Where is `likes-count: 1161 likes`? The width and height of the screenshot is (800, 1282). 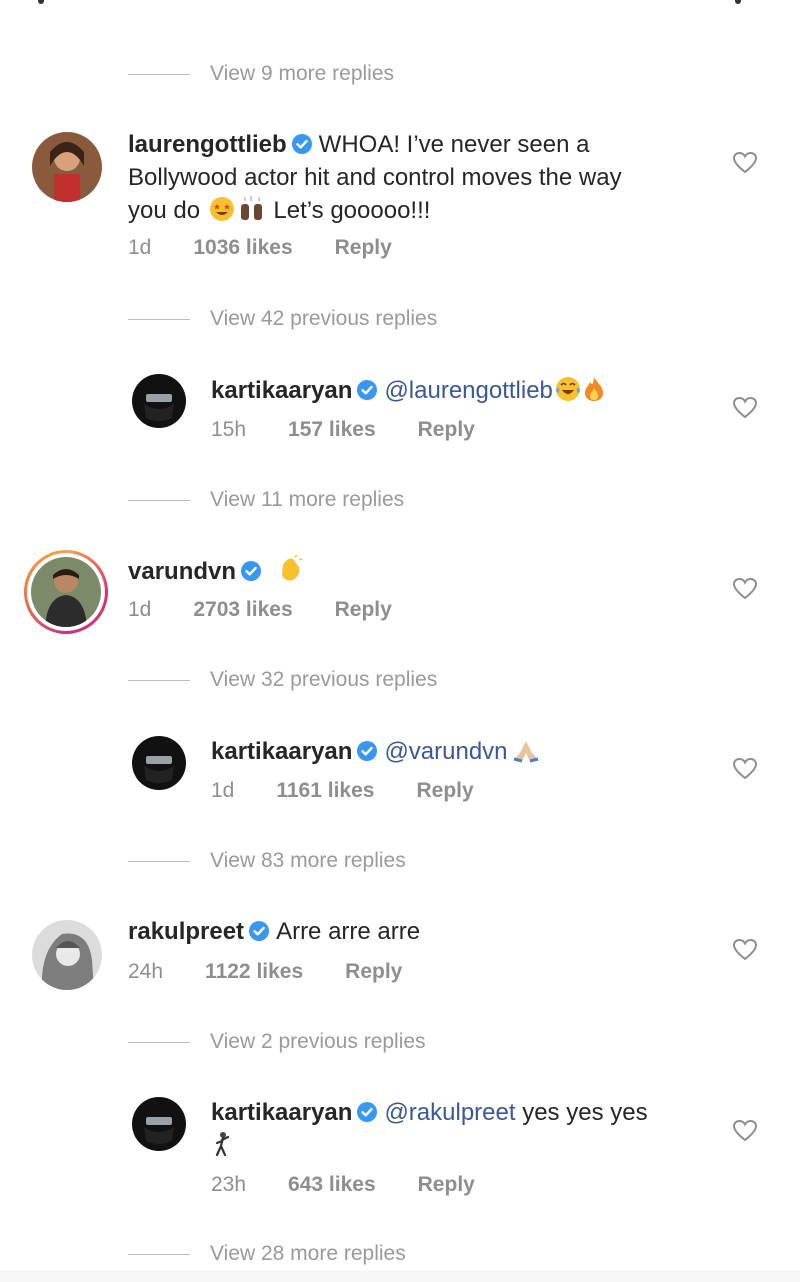 likes-count: 1161 likes is located at coordinates (325, 791).